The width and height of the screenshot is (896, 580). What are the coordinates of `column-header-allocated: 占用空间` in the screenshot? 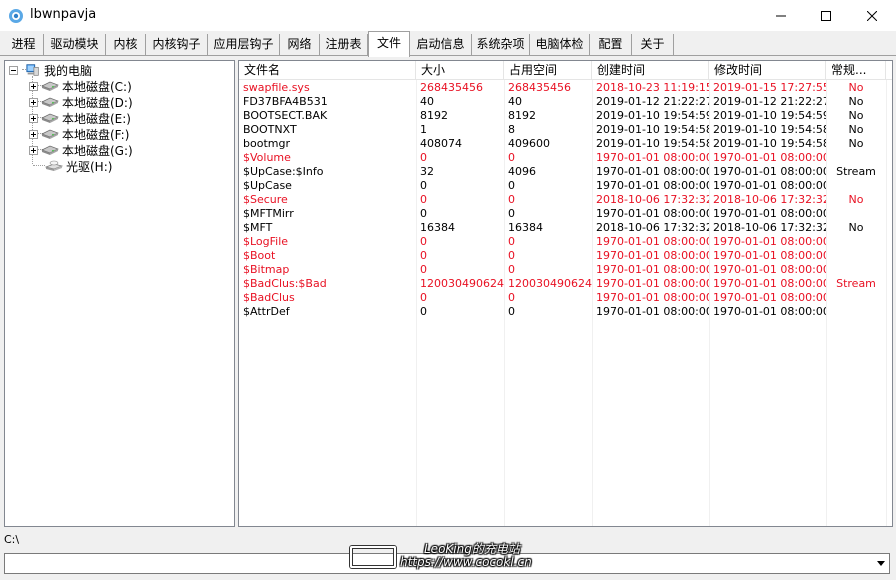 It's located at (548, 70).